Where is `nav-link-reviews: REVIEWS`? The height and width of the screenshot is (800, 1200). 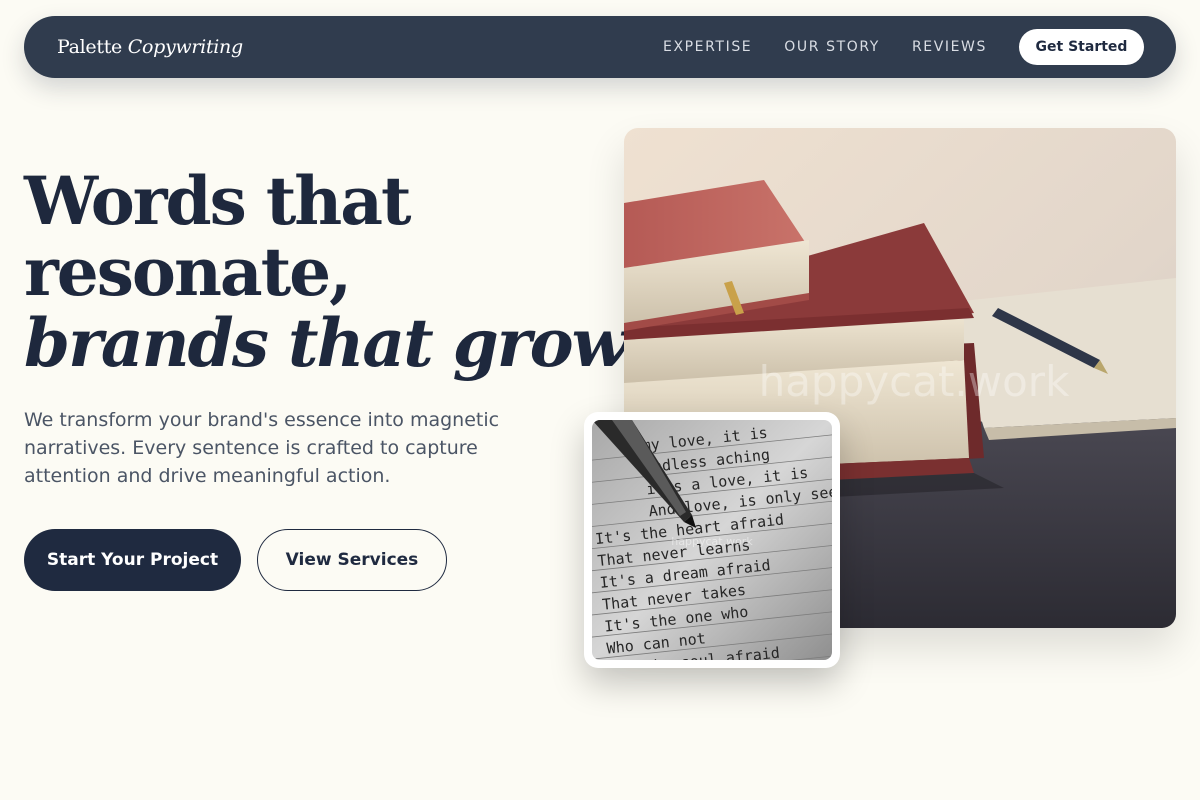 nav-link-reviews: REVIEWS is located at coordinates (949, 47).